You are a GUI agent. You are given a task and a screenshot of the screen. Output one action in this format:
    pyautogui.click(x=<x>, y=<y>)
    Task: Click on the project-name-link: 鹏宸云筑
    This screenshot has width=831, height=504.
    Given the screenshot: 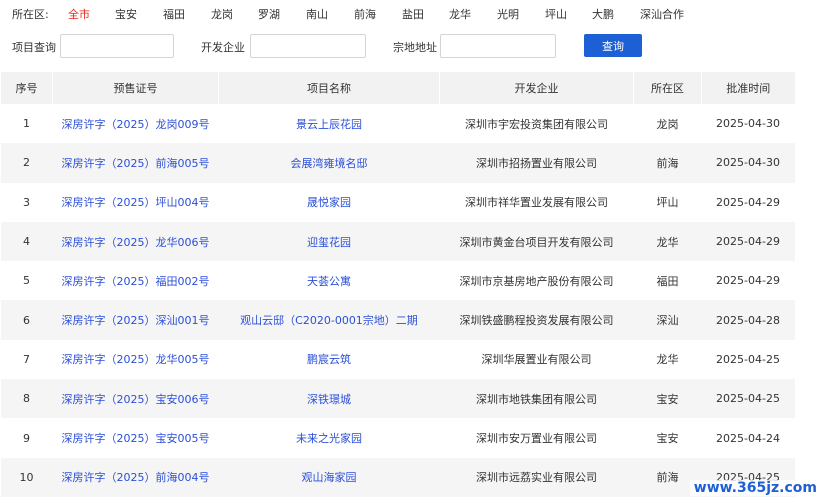 What is the action you would take?
    pyautogui.click(x=329, y=359)
    